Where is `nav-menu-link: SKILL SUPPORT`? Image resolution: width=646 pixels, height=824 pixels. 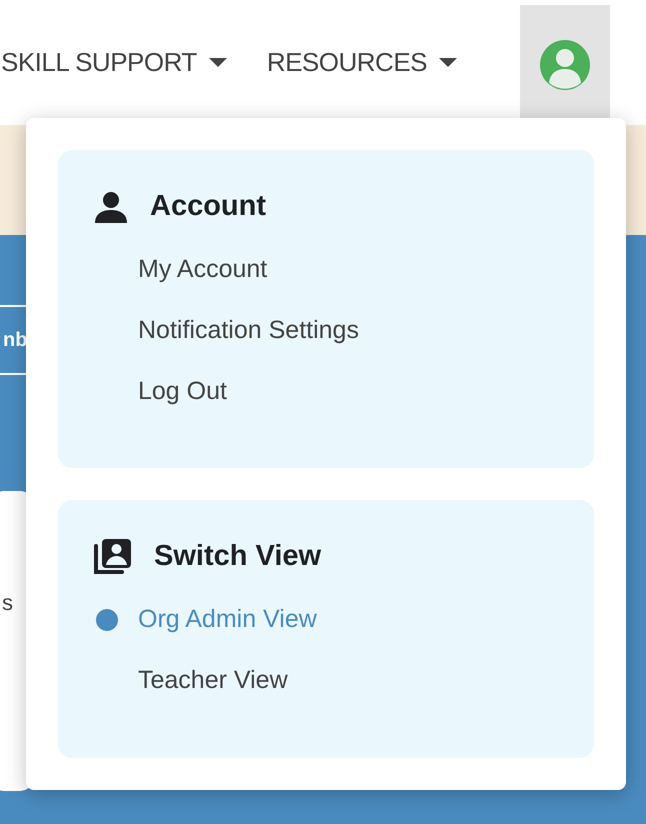
nav-menu-link: SKILL SUPPORT is located at coordinates (114, 62).